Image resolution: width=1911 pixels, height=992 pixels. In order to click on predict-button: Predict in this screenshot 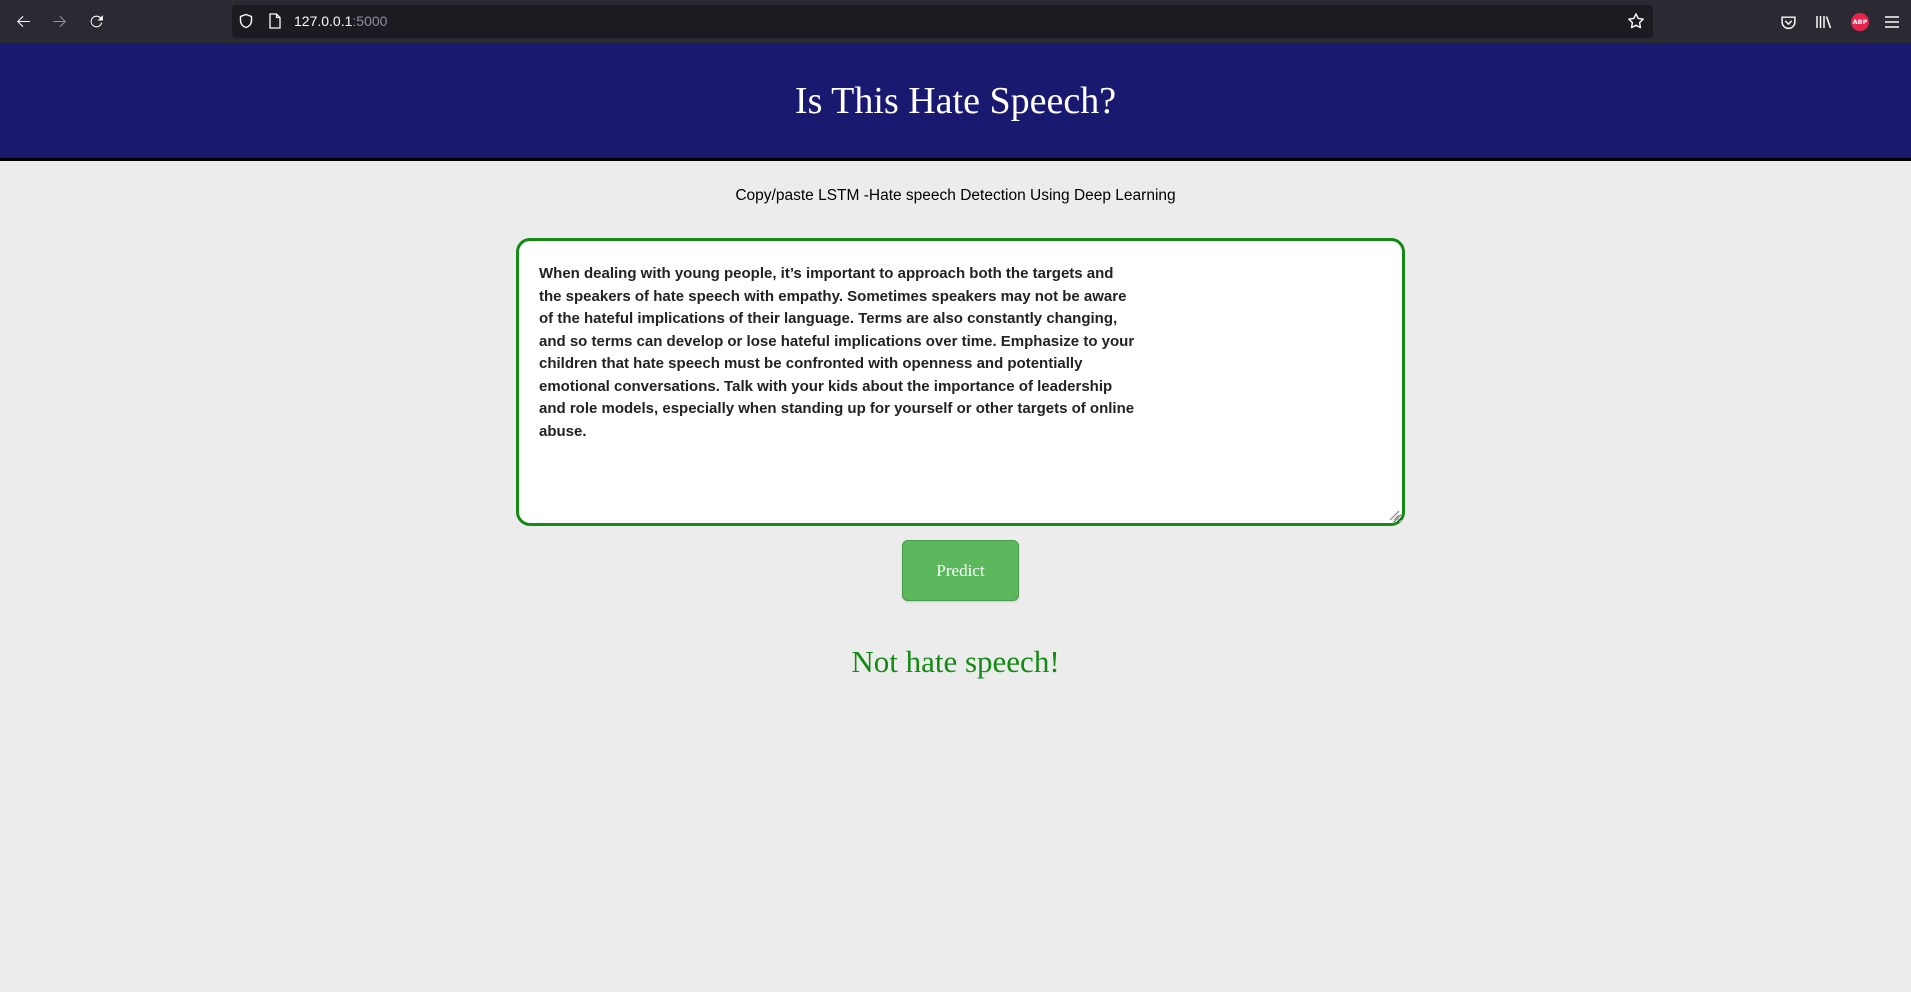, I will do `click(960, 570)`.